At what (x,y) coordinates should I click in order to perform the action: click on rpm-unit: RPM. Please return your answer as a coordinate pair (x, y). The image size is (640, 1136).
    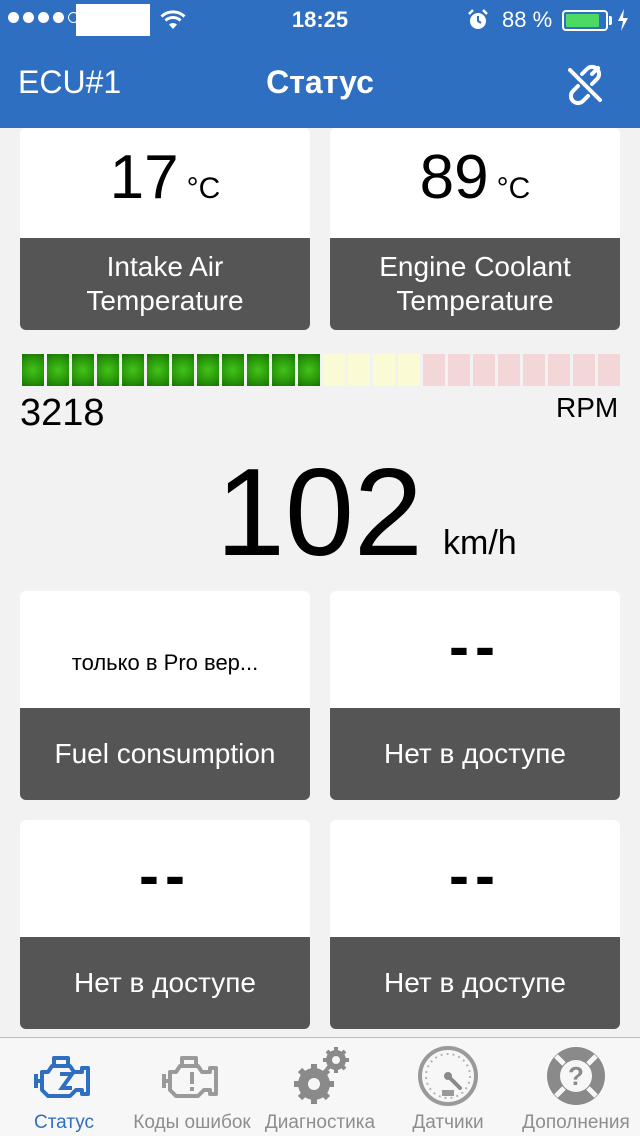
    Looking at the image, I should click on (587, 407).